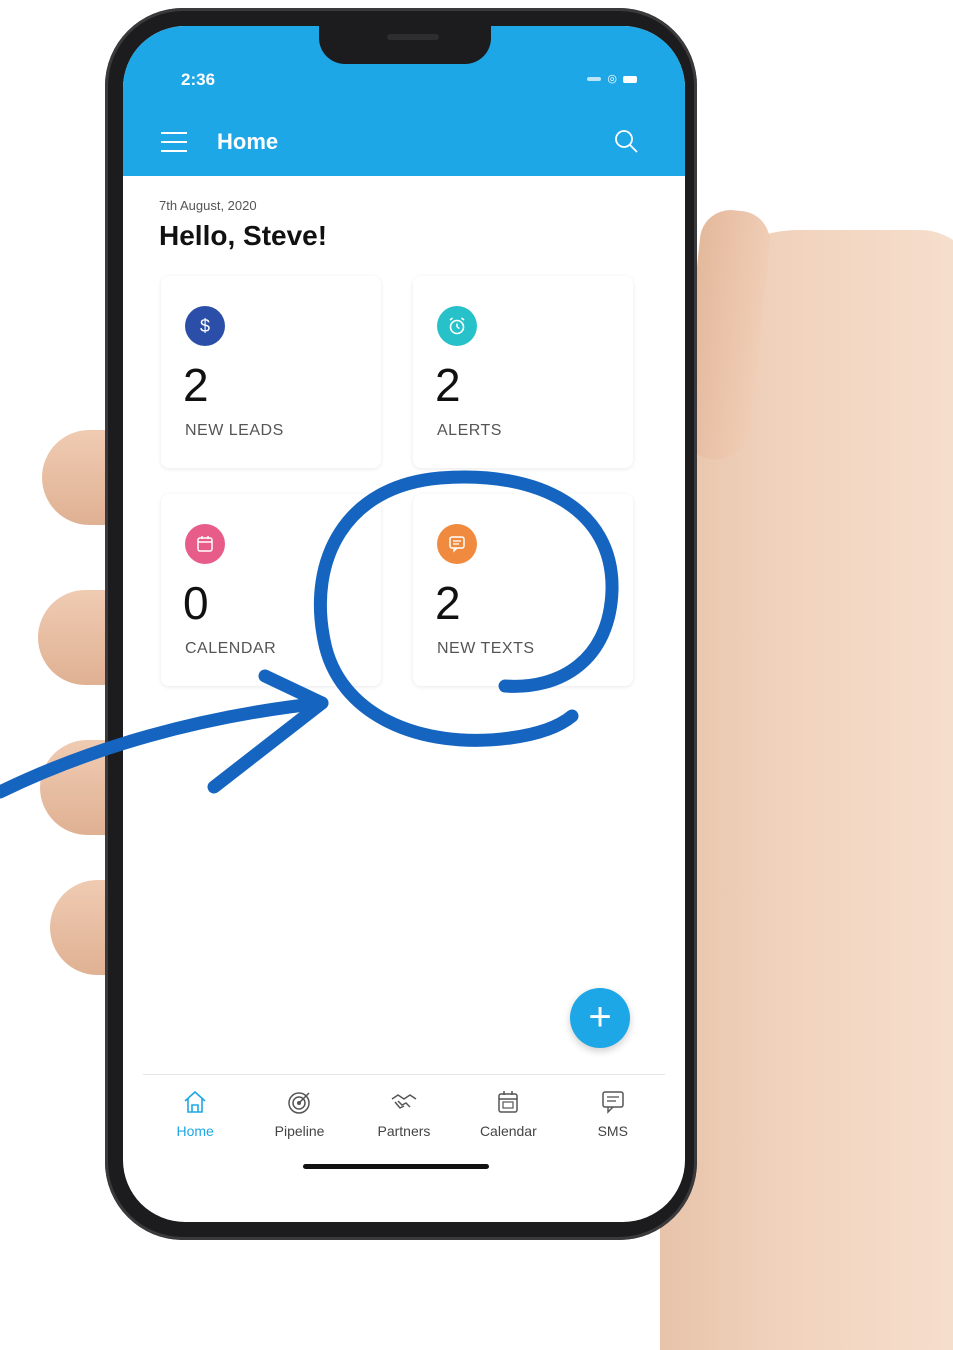  What do you see at coordinates (271, 372) in the screenshot?
I see `card-new-leads: $ 2 NEW LEADS` at bounding box center [271, 372].